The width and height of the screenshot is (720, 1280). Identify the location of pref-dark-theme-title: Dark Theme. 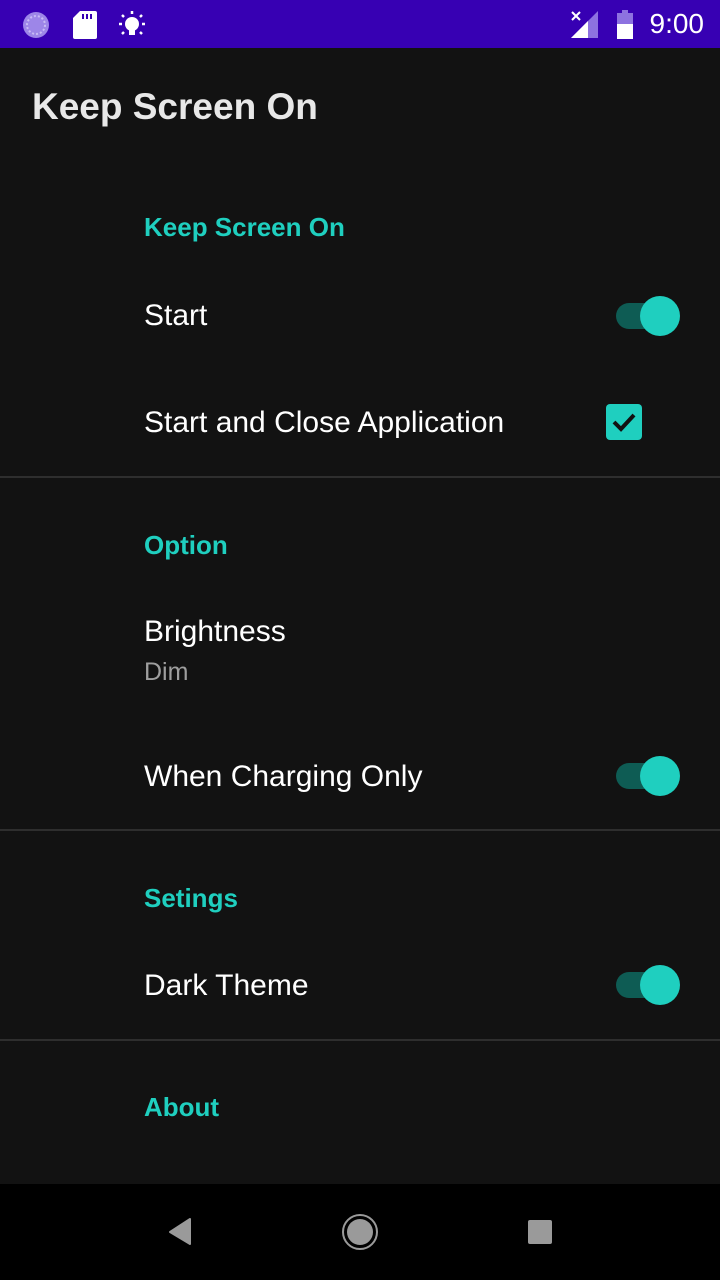
(226, 985).